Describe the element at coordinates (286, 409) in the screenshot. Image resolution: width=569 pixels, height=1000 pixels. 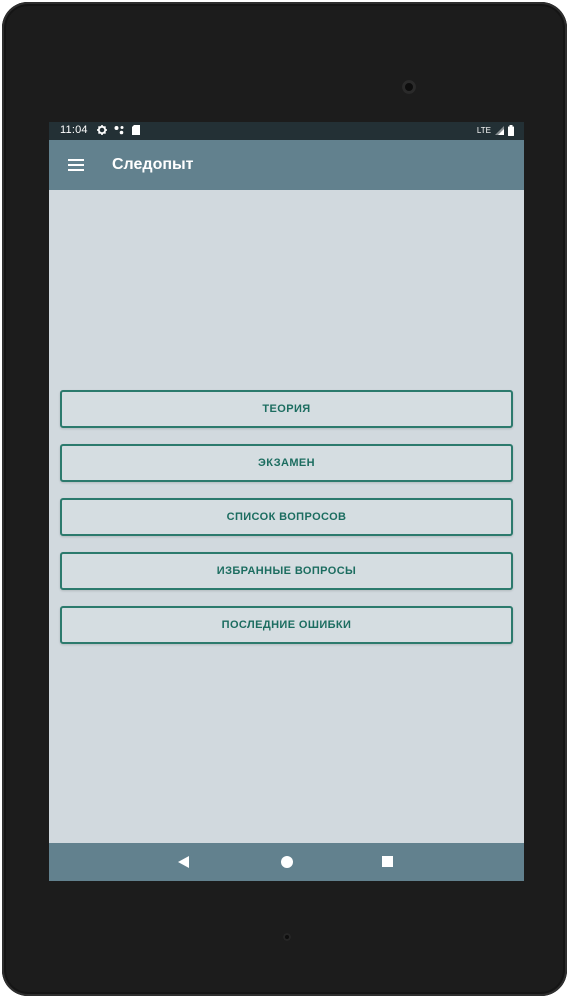
I see `theory-button: ТЕОРИЯ` at that location.